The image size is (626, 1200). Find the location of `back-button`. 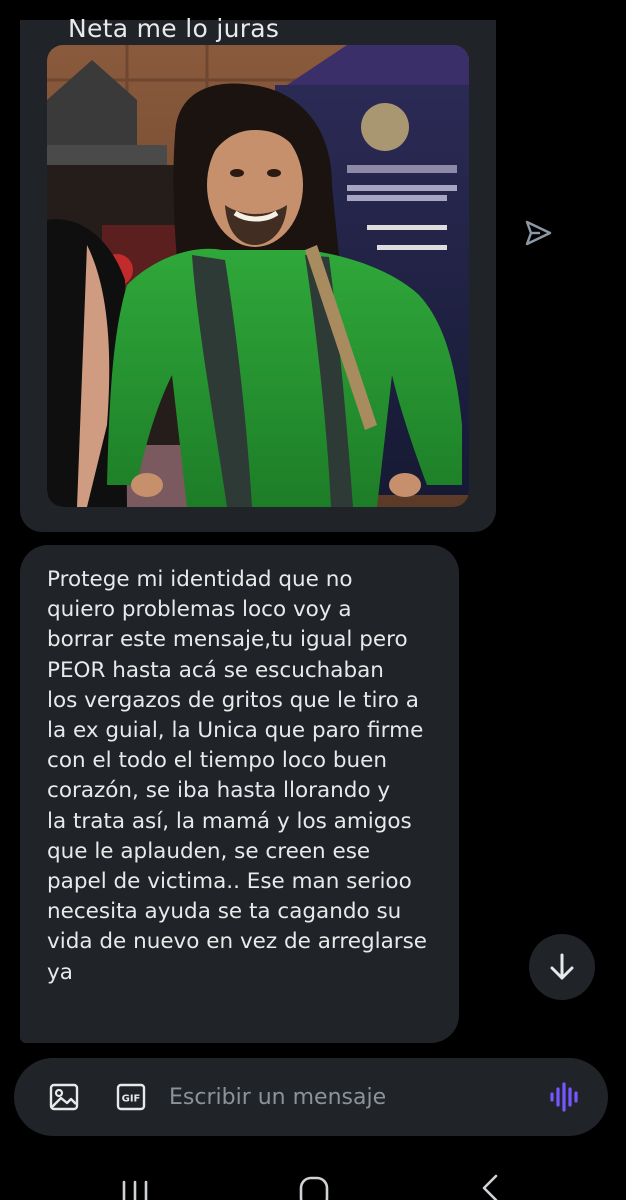

back-button is located at coordinates (490, 1186).